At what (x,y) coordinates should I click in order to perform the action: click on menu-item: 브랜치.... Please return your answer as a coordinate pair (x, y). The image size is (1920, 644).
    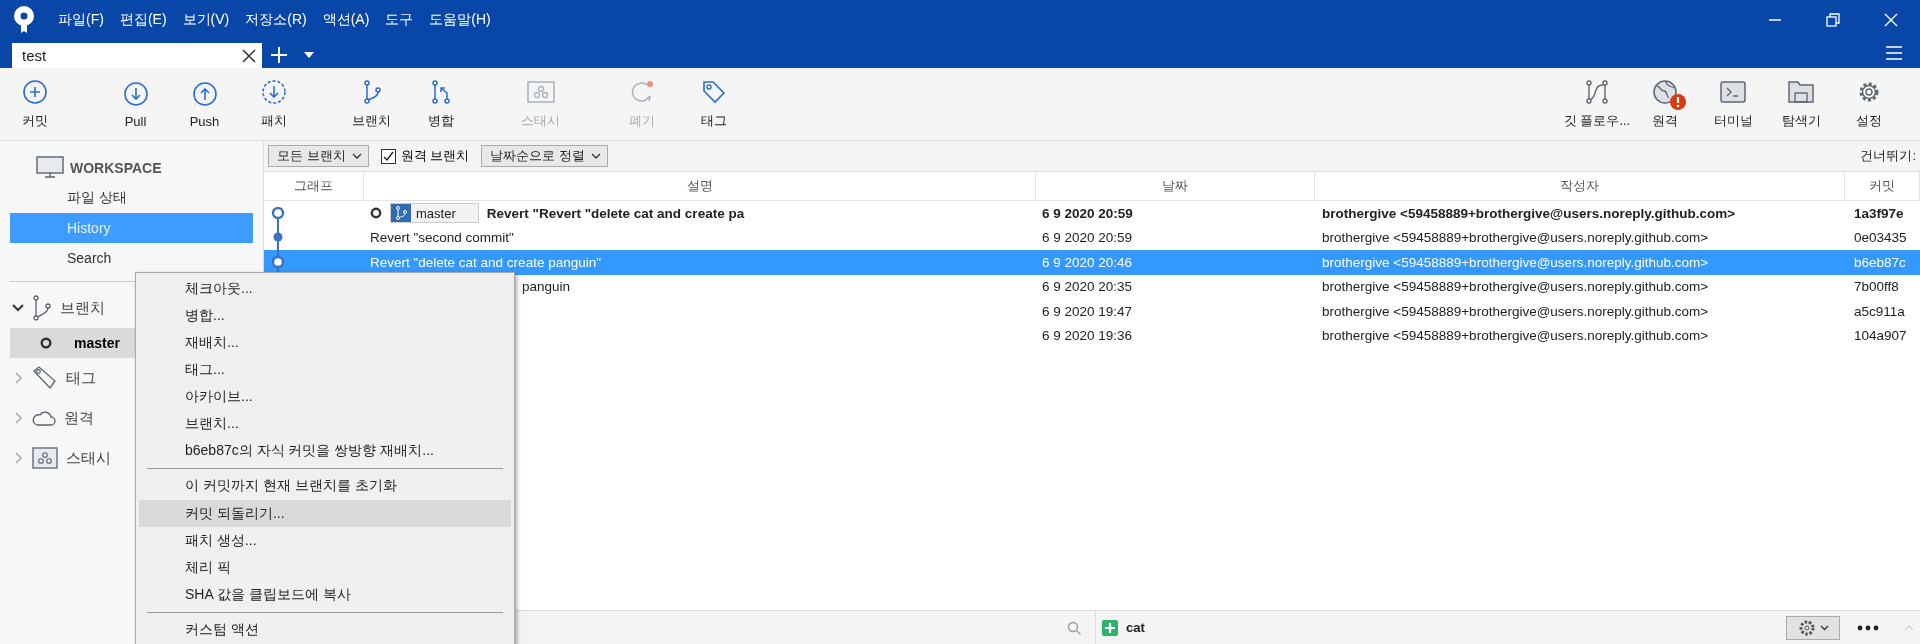
    Looking at the image, I should click on (325, 423).